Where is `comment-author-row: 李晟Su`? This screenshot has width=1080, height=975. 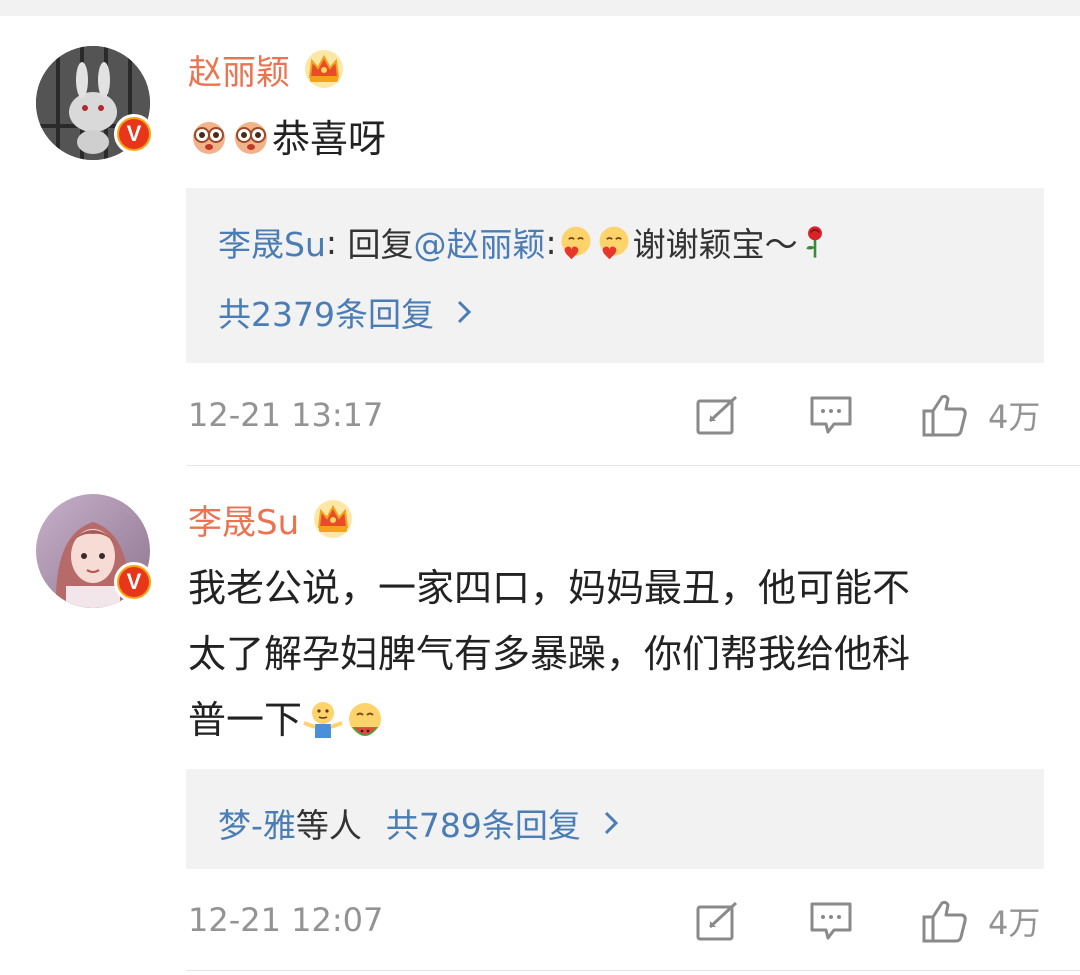 comment-author-row: 李晟Su is located at coordinates (271, 519).